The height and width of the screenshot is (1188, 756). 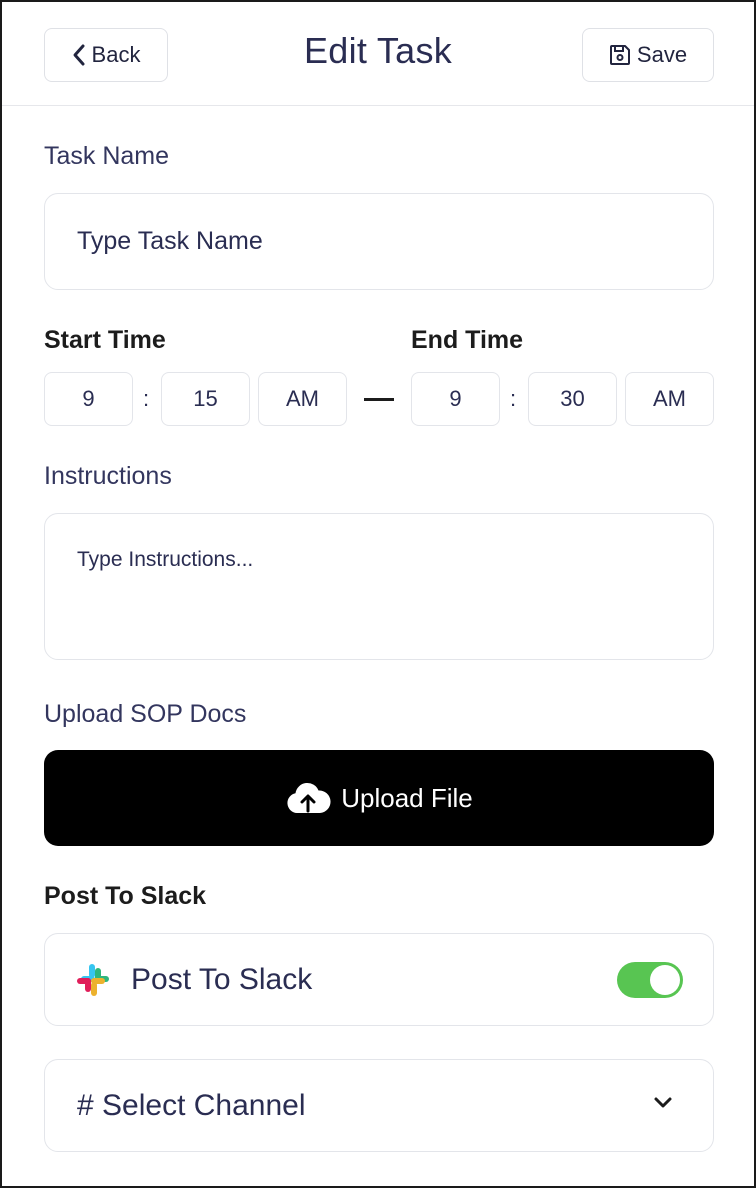 What do you see at coordinates (379, 979) in the screenshot?
I see `post-to-slack-row: Post To Slack` at bounding box center [379, 979].